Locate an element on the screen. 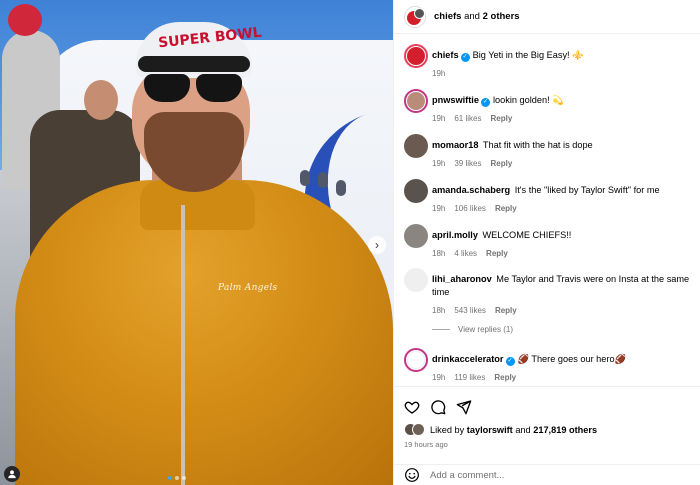  liked-by-user: taylorswift is located at coordinates (490, 430).